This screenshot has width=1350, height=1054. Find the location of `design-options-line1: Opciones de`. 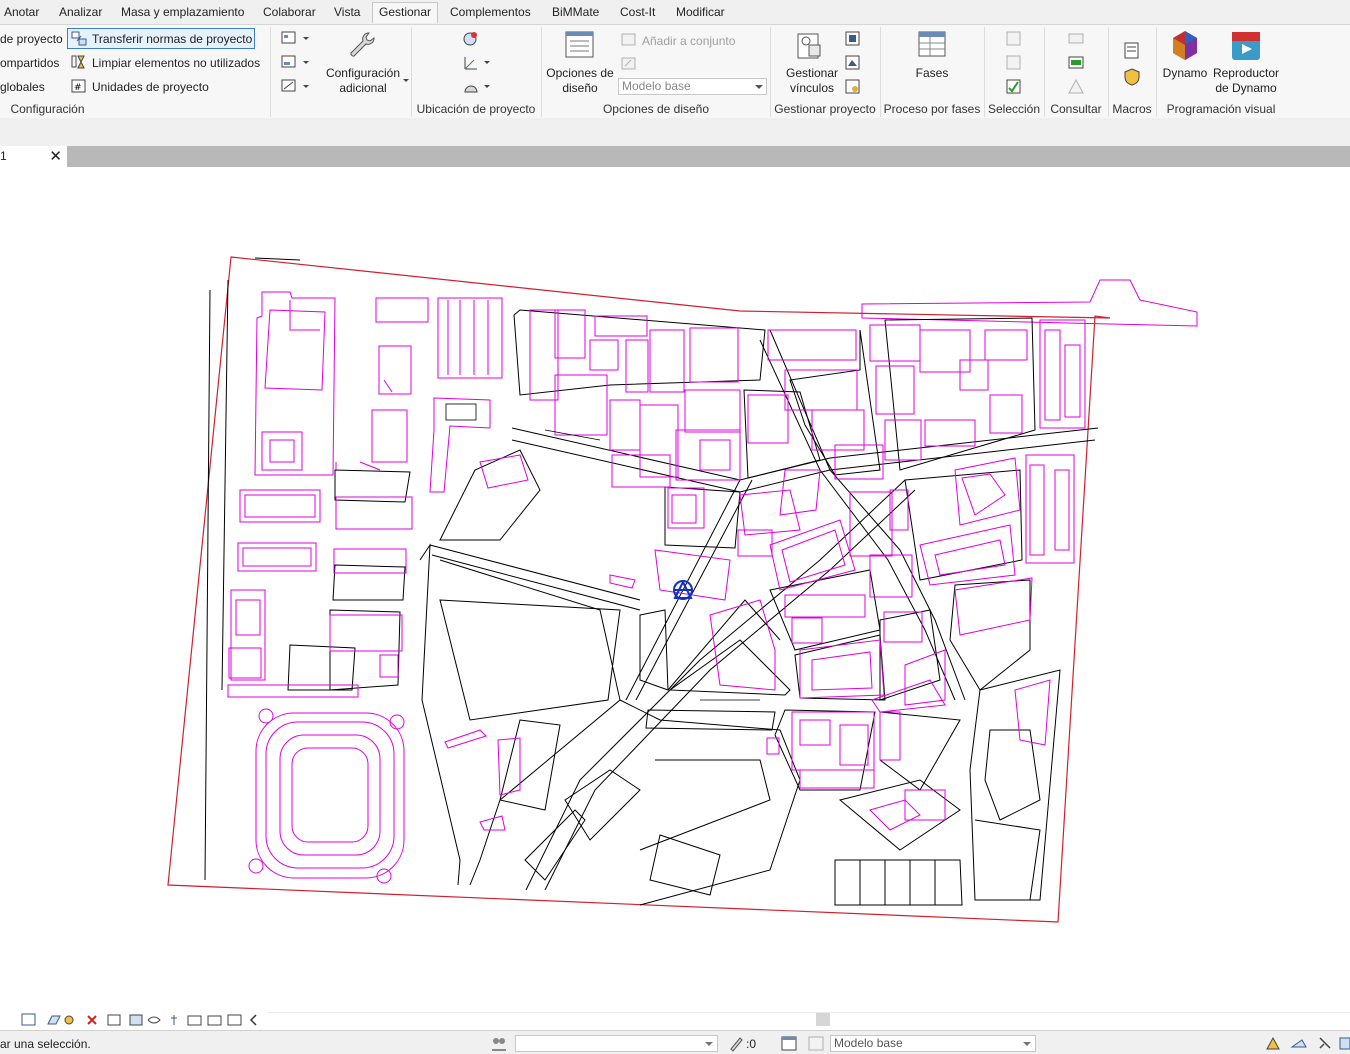

design-options-line1: Opciones de is located at coordinates (580, 73).